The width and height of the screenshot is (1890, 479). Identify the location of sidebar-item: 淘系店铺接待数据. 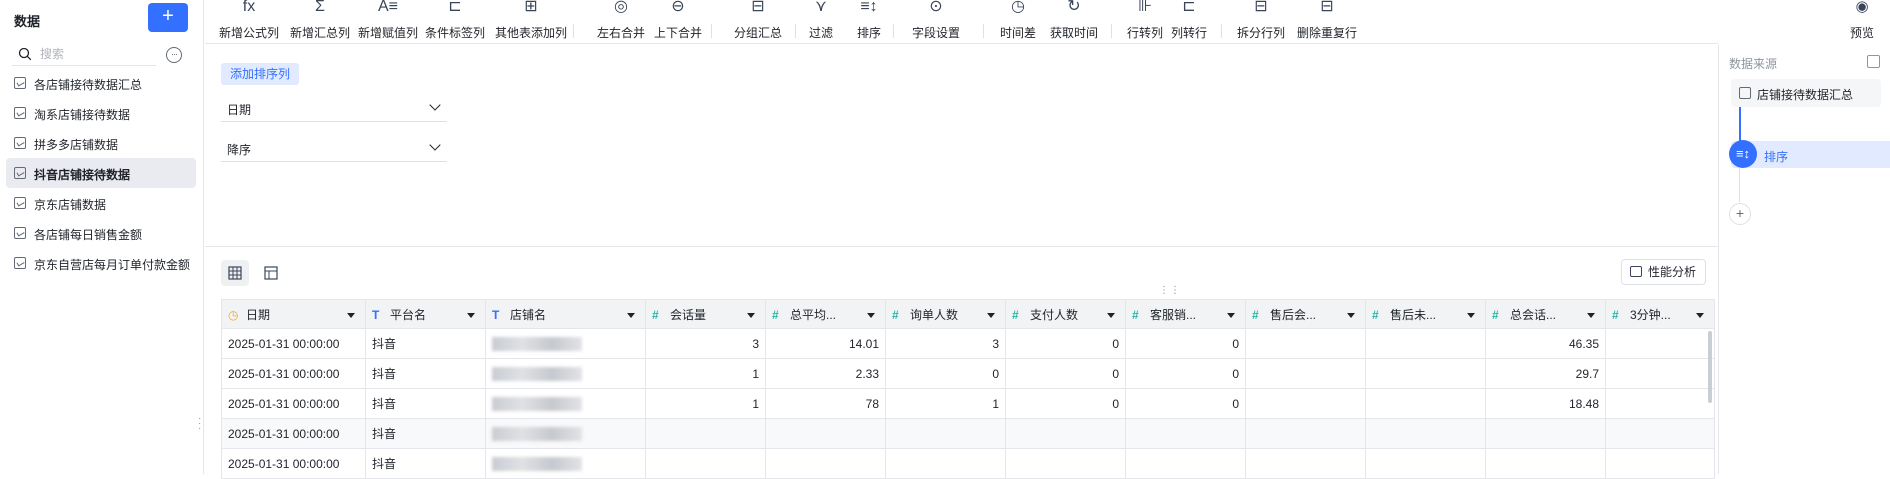
(101, 113).